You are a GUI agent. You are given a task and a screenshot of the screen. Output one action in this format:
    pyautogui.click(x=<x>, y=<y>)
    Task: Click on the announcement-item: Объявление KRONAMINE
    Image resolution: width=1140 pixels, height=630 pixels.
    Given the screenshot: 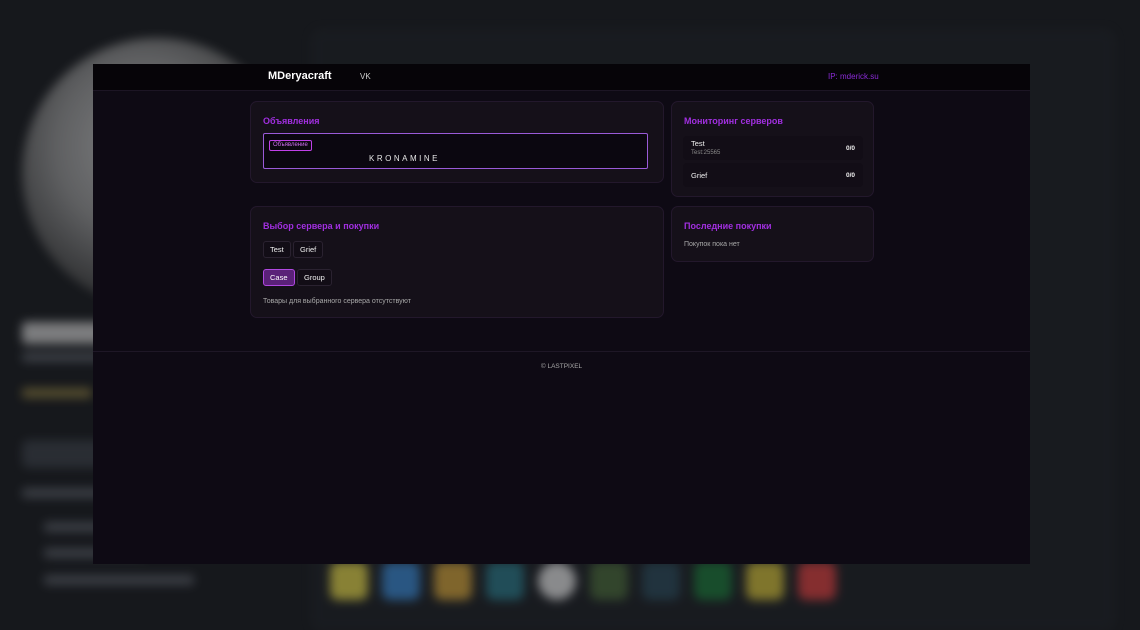 What is the action you would take?
    pyautogui.click(x=455, y=151)
    